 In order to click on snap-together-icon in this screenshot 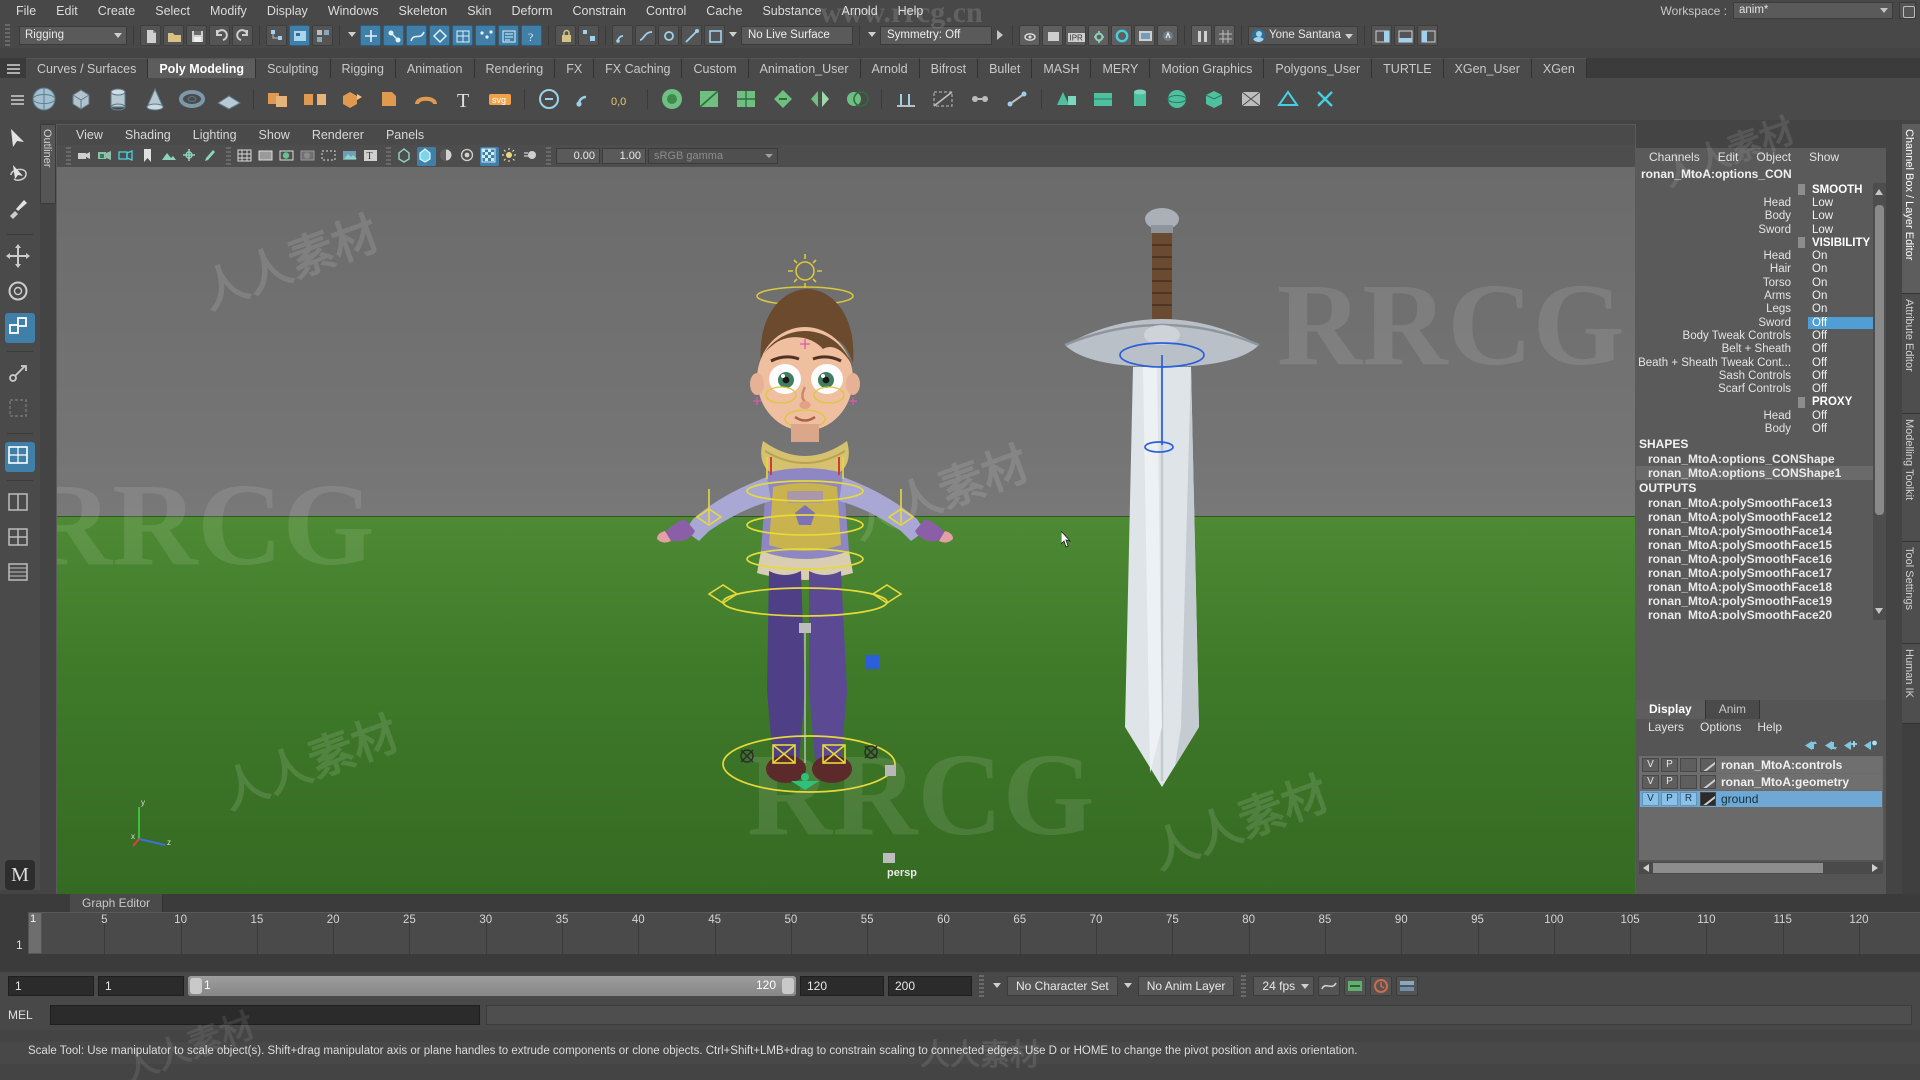, I will do `click(586, 99)`.